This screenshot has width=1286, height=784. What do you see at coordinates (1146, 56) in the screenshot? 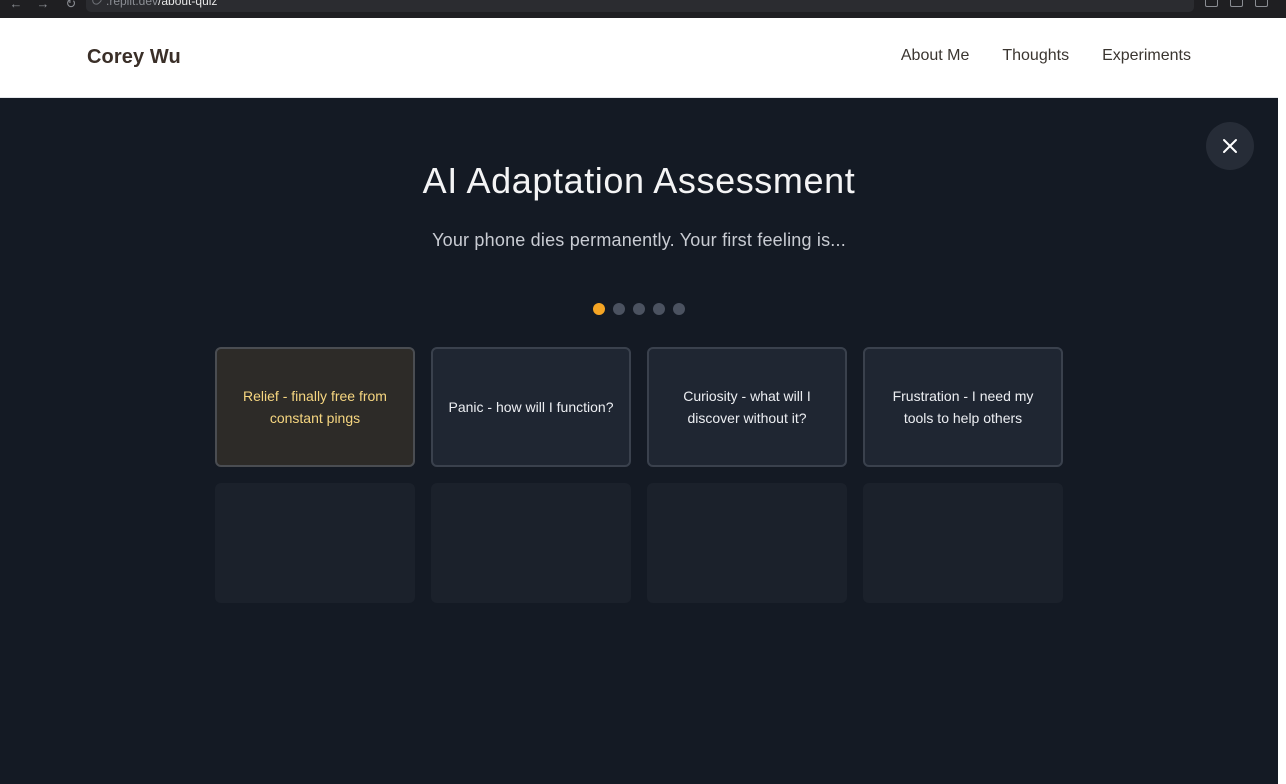
I see `nav-link-experiments: Experiments` at bounding box center [1146, 56].